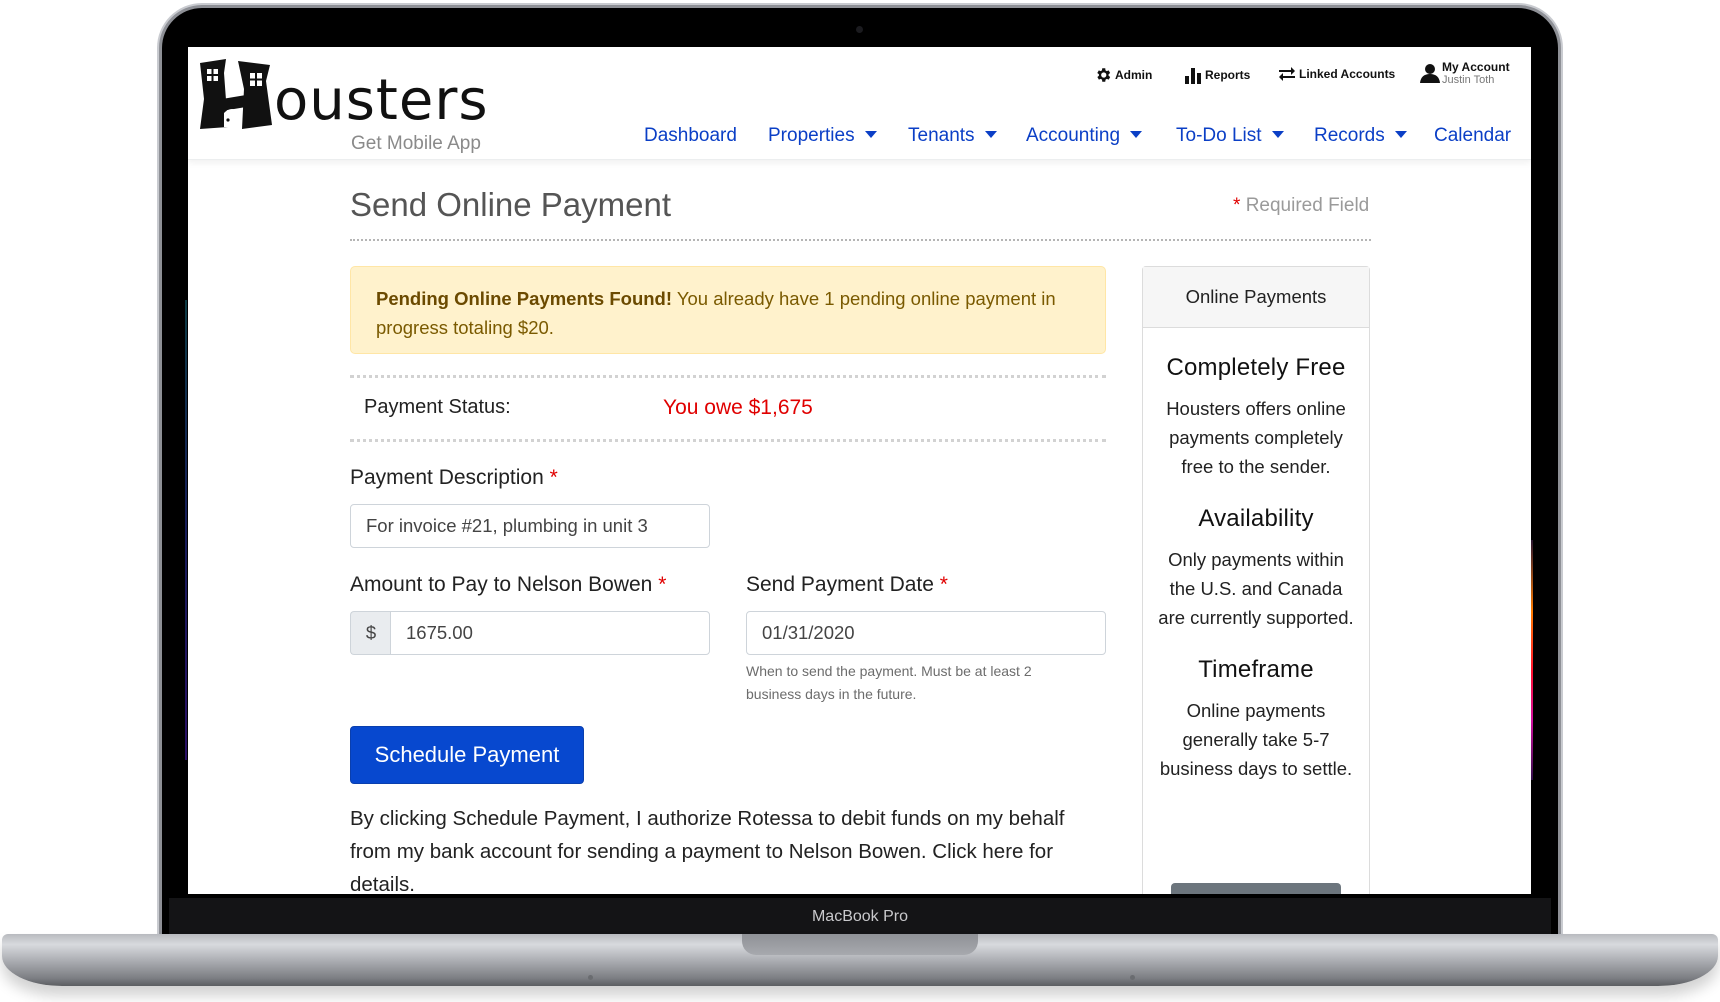 This screenshot has width=1720, height=1002. What do you see at coordinates (860, 944) in the screenshot?
I see `laptop-notch` at bounding box center [860, 944].